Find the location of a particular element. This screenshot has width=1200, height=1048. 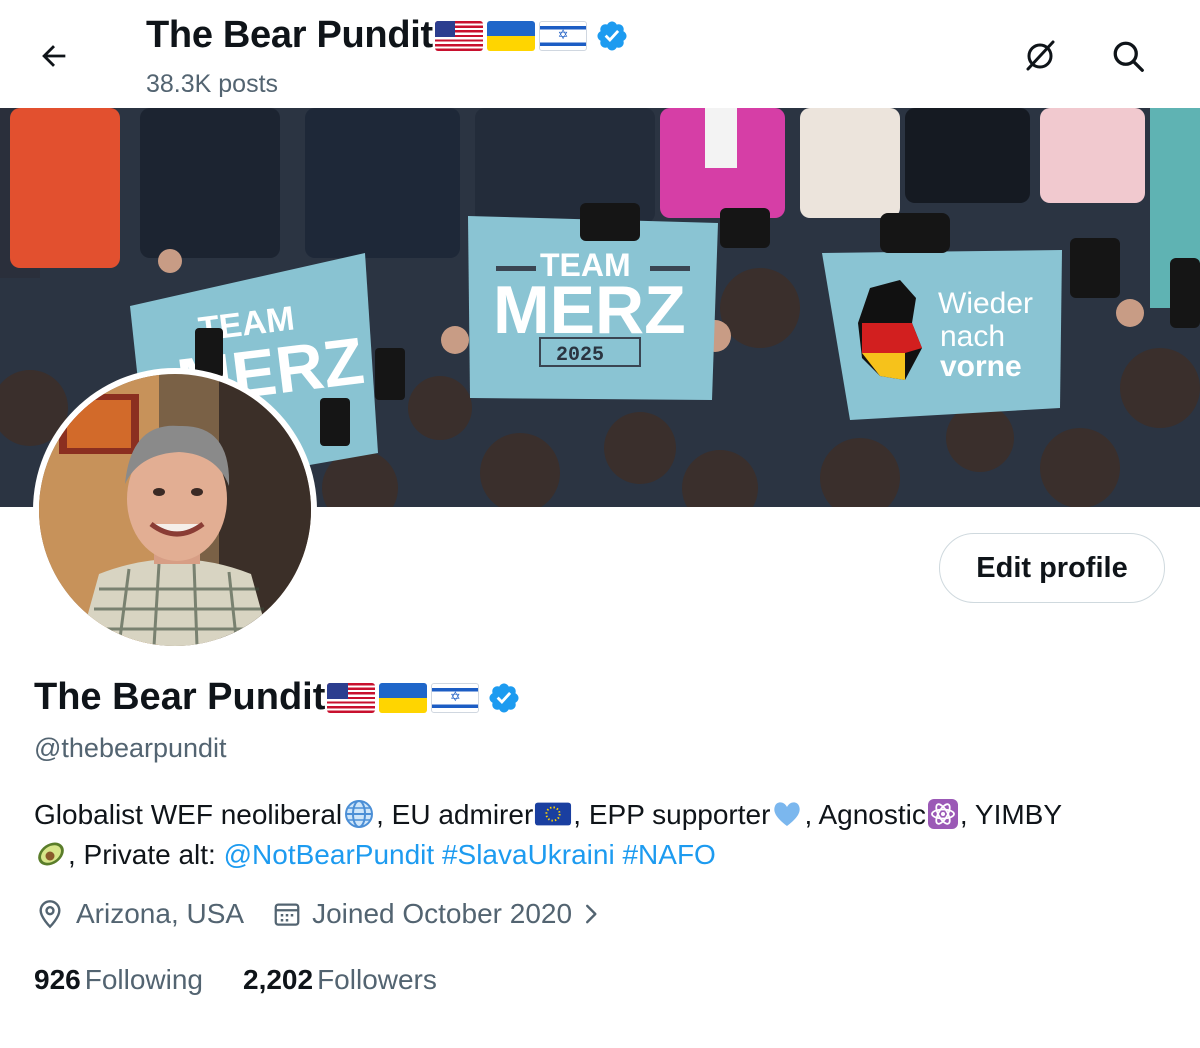

location-text: Arizona, USA is located at coordinates (160, 913).